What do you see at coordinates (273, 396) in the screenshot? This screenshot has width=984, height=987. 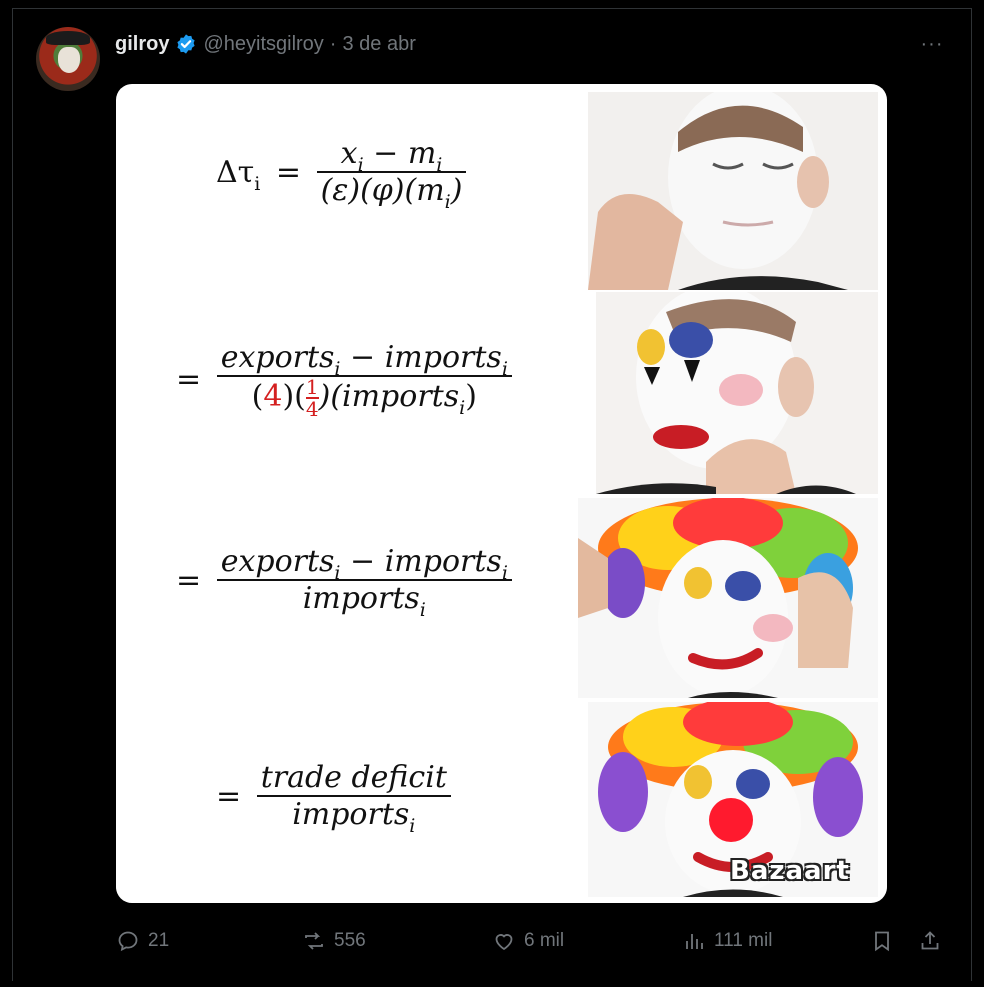 I see `red-four: 4` at bounding box center [273, 396].